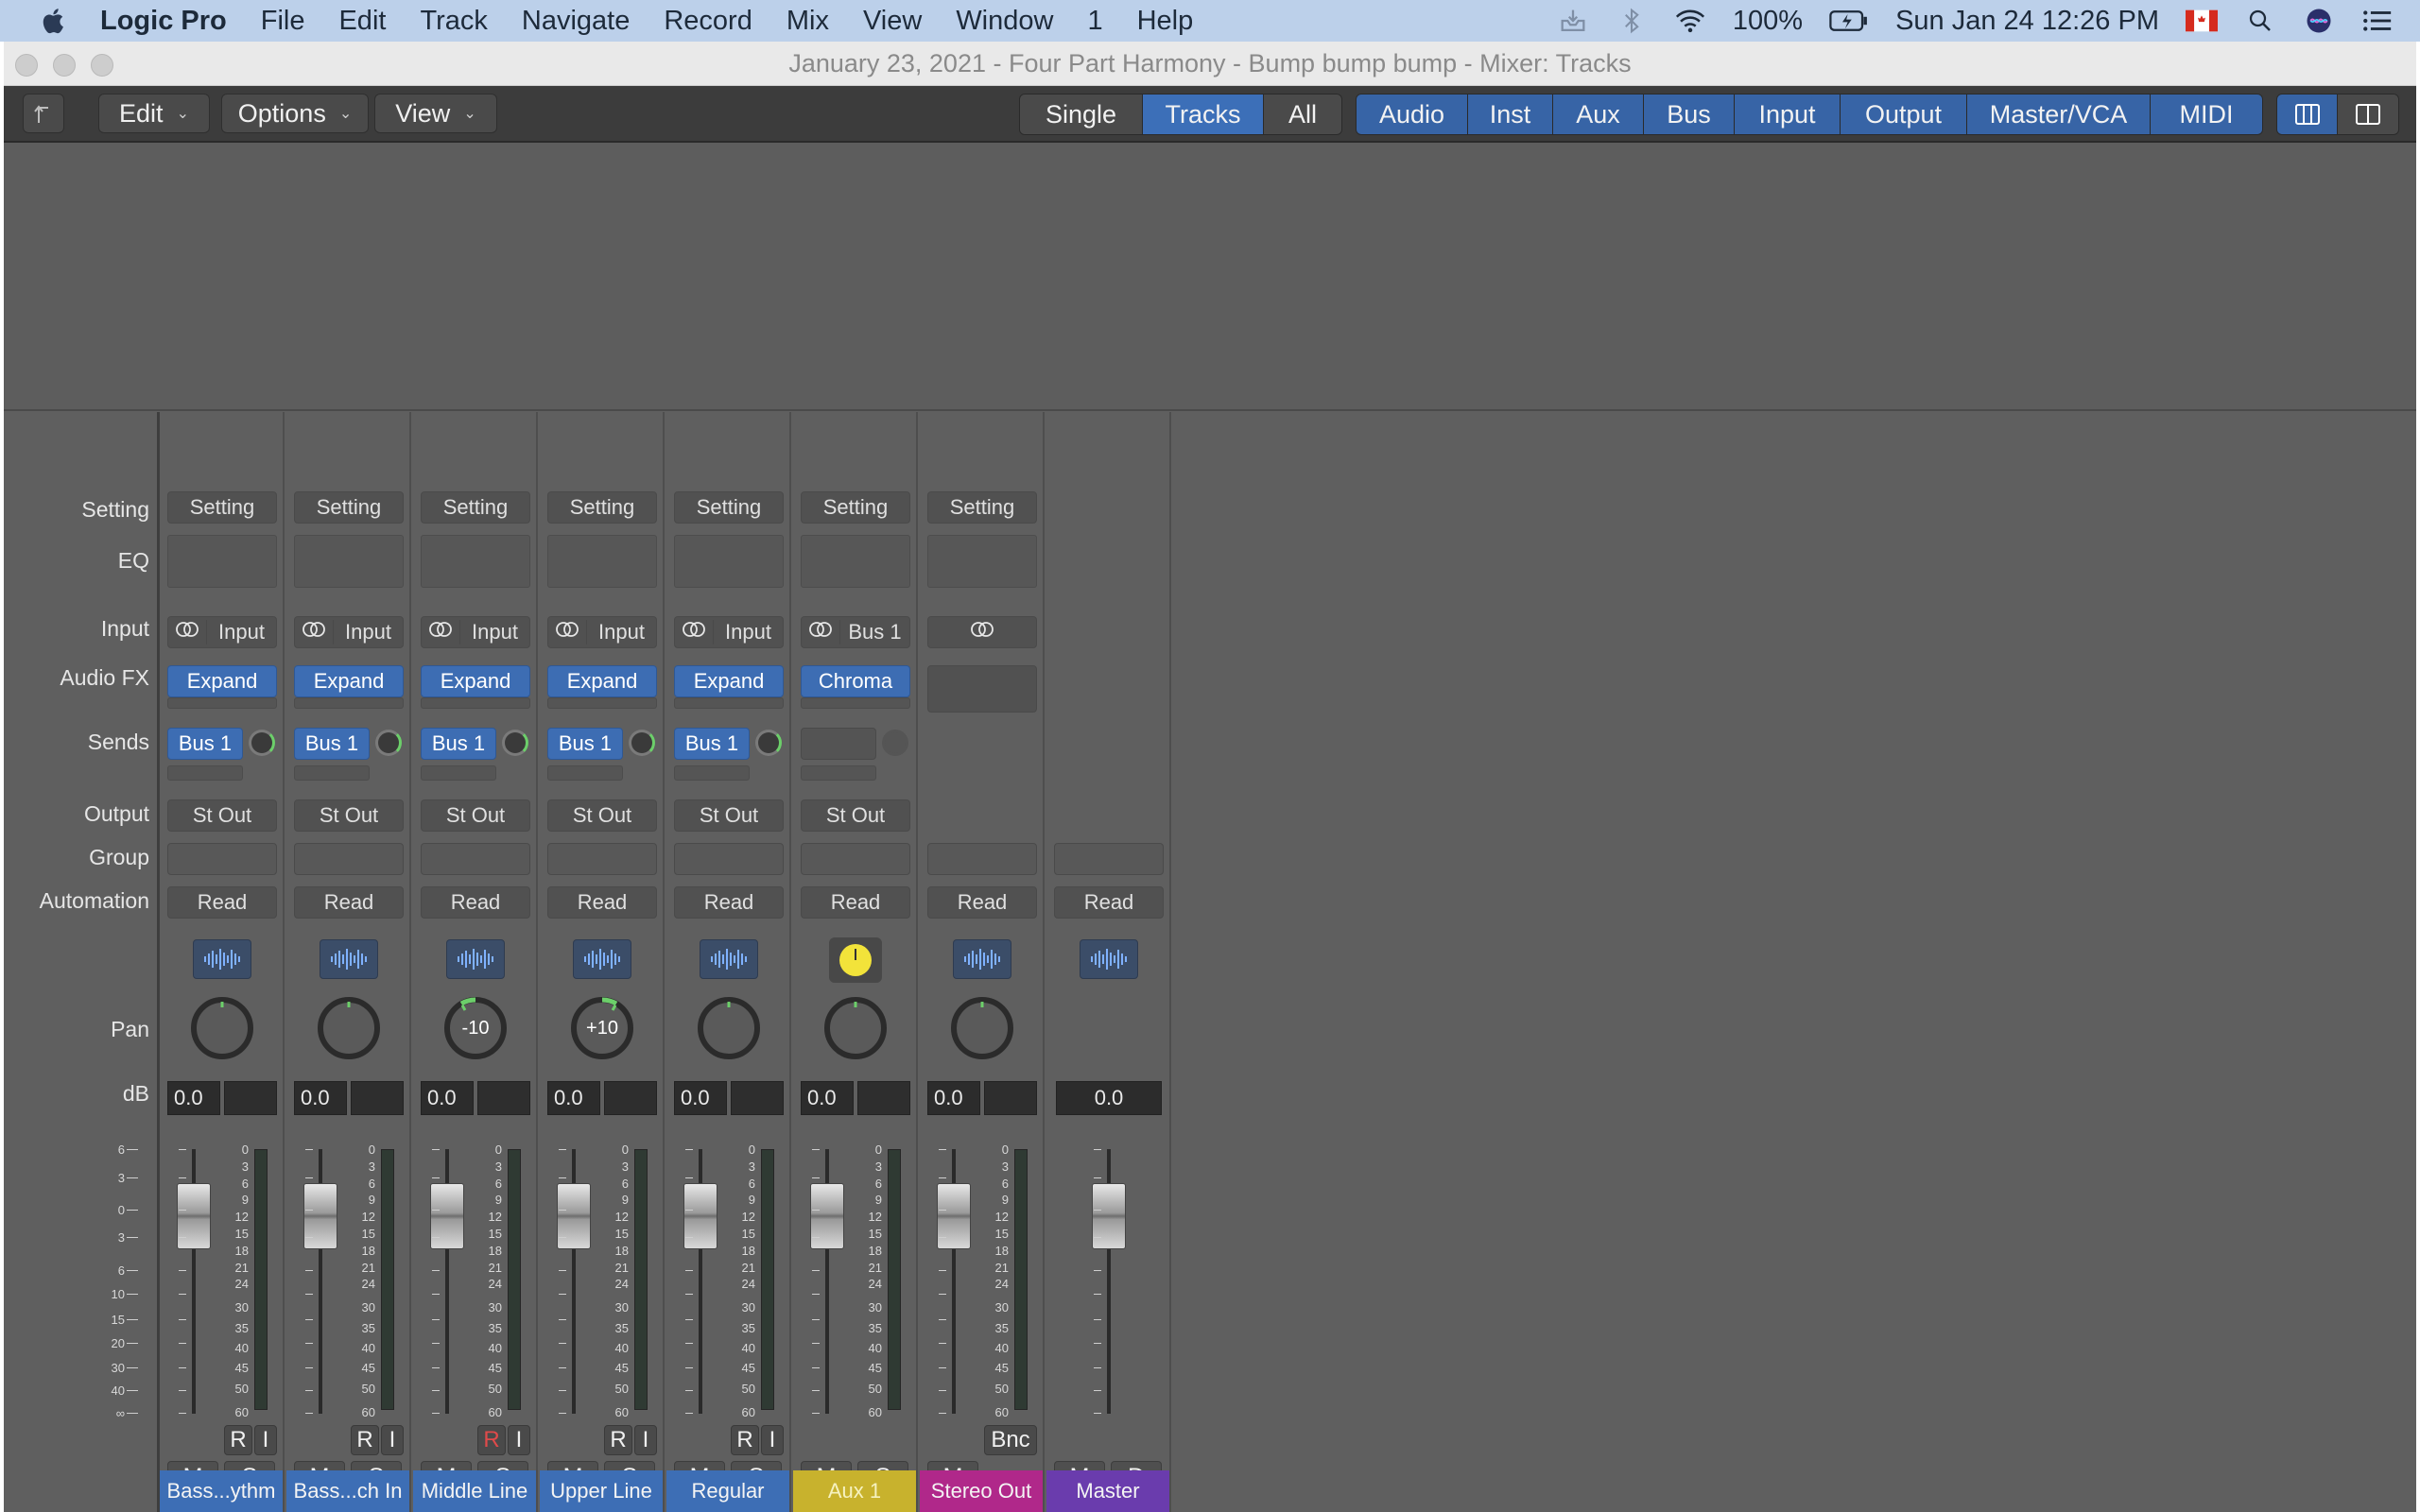 The width and height of the screenshot is (2420, 1512). Describe the element at coordinates (2260, 21) in the screenshot. I see `spotlight-search-icon` at that location.